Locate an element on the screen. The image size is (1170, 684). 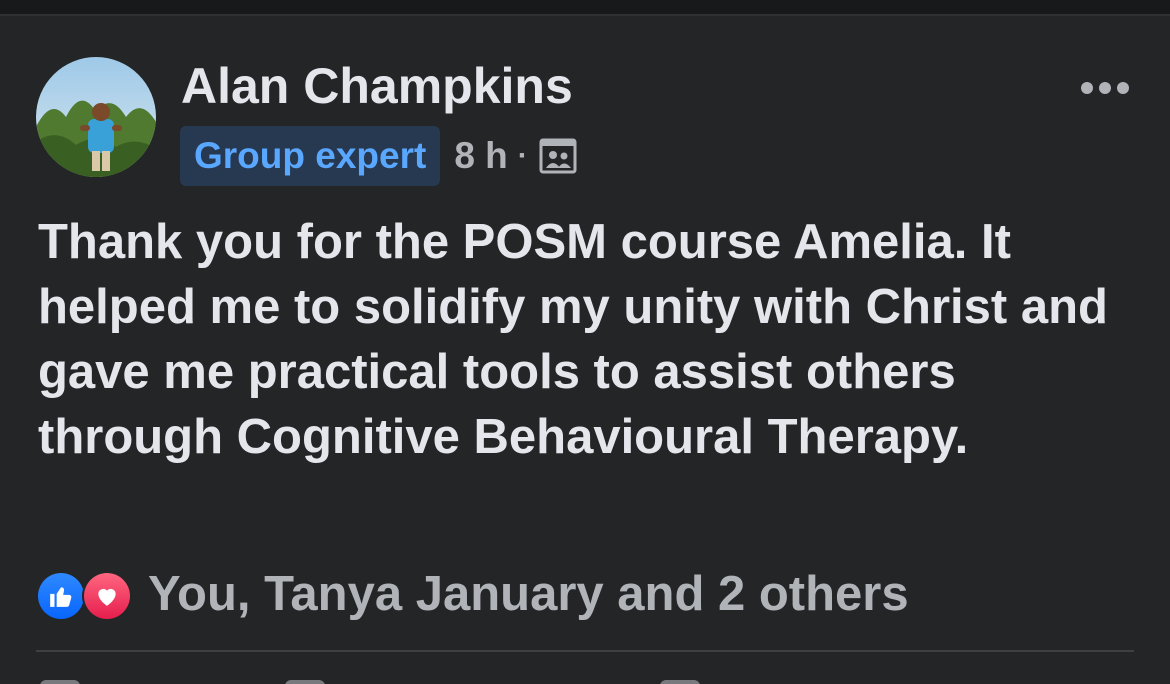
reaction-icons is located at coordinates (86, 594).